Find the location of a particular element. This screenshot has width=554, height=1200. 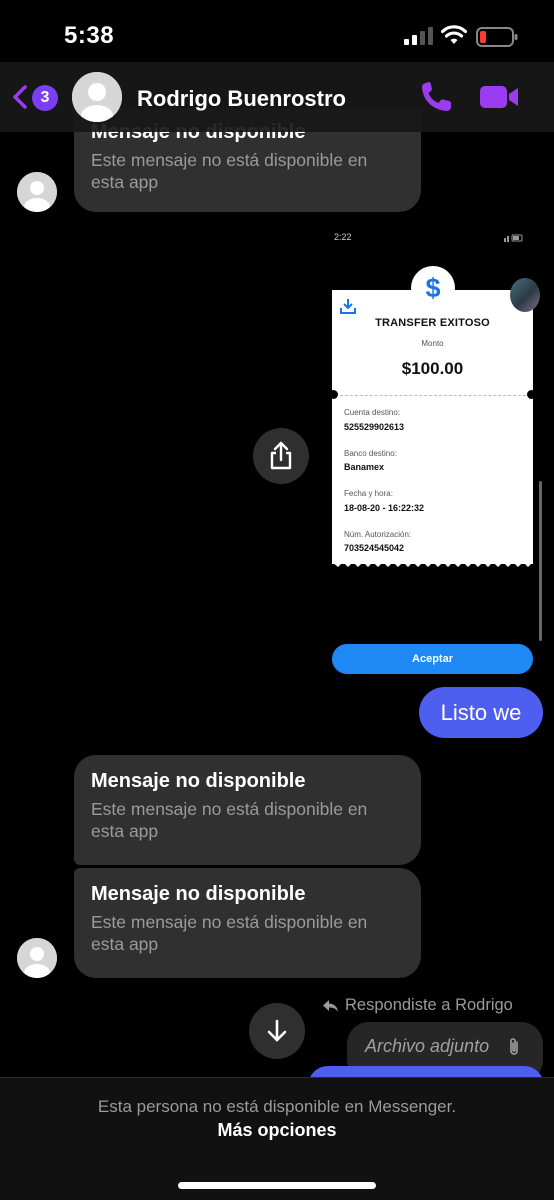

share-button is located at coordinates (281, 456).